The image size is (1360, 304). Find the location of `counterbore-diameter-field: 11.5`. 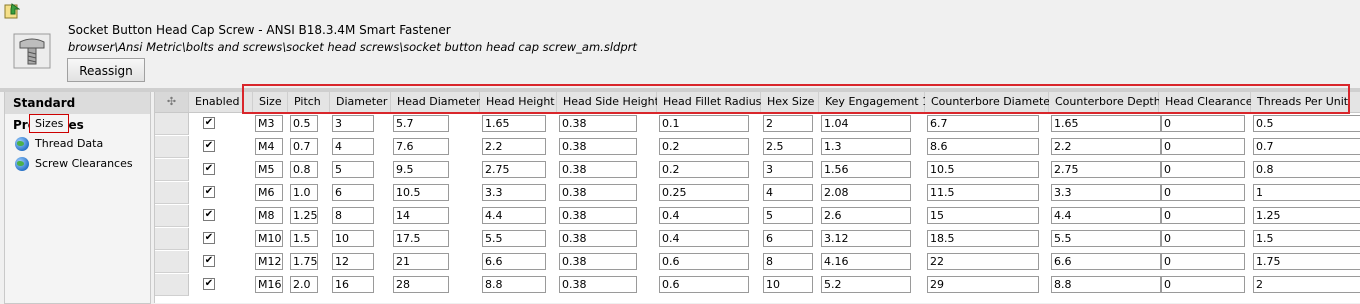

counterbore-diameter-field: 11.5 is located at coordinates (983, 192).